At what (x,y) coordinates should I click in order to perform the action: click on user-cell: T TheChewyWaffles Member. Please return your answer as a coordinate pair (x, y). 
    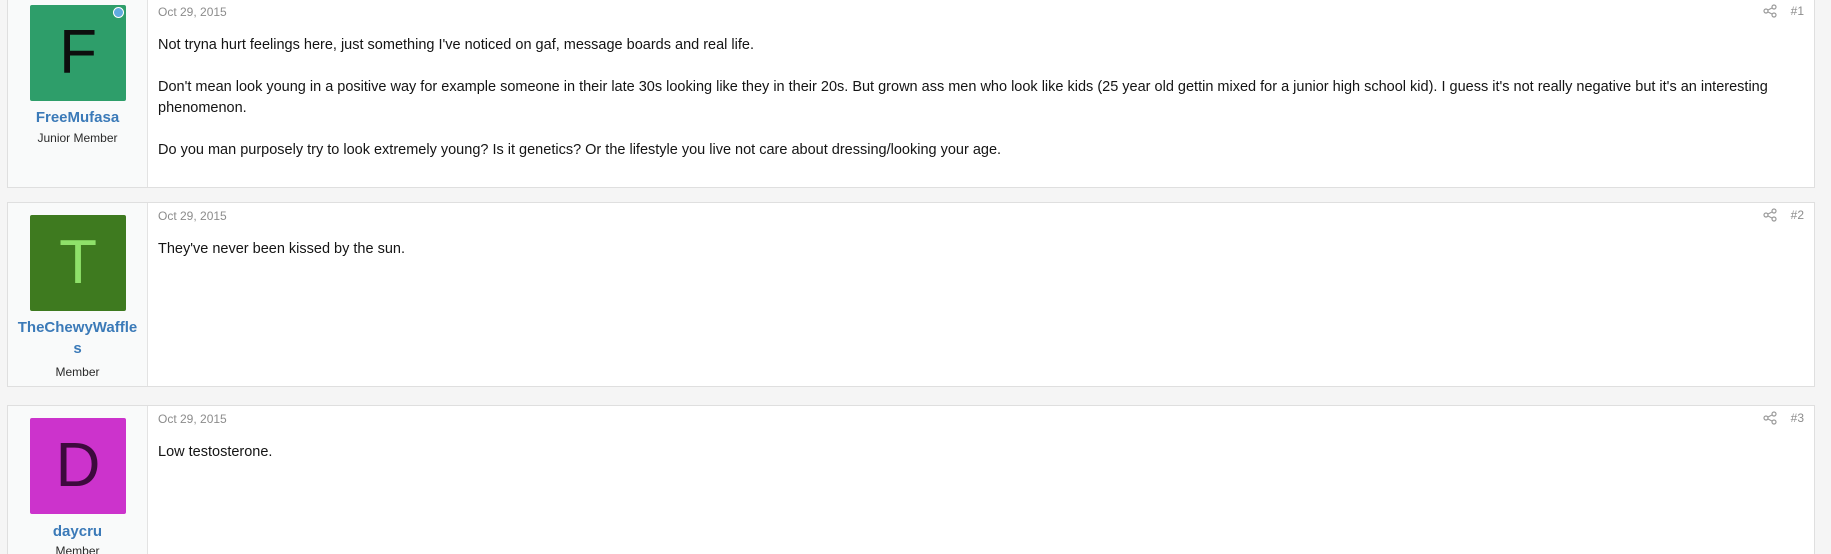
    Looking at the image, I should click on (78, 294).